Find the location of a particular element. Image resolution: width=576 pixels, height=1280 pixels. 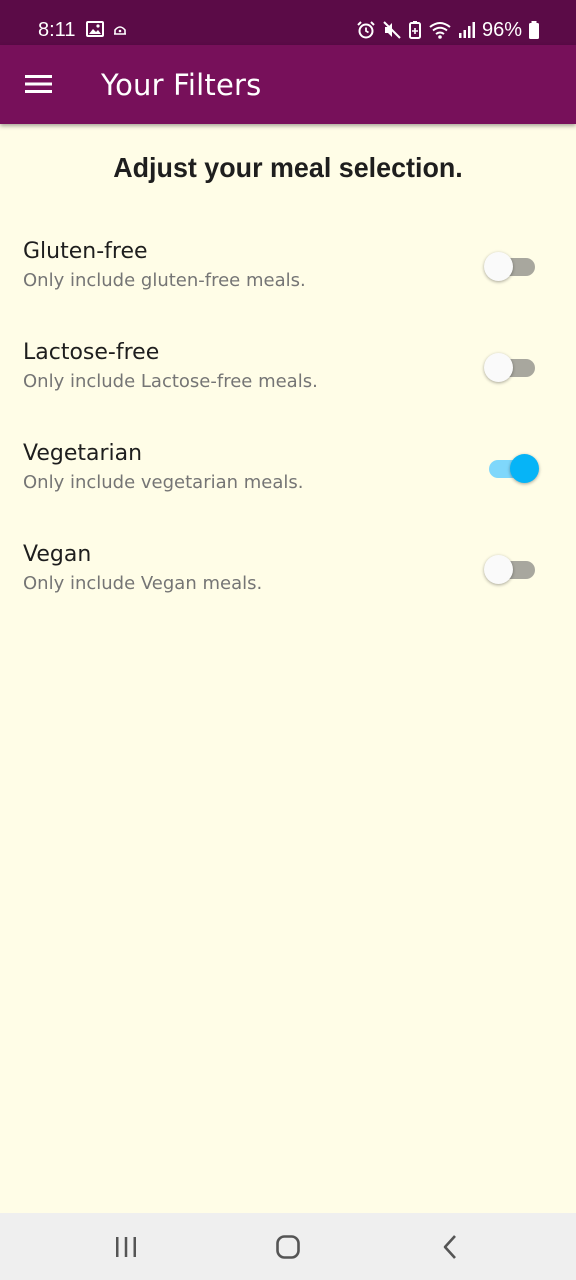

app-title: Your Filters is located at coordinates (181, 85).